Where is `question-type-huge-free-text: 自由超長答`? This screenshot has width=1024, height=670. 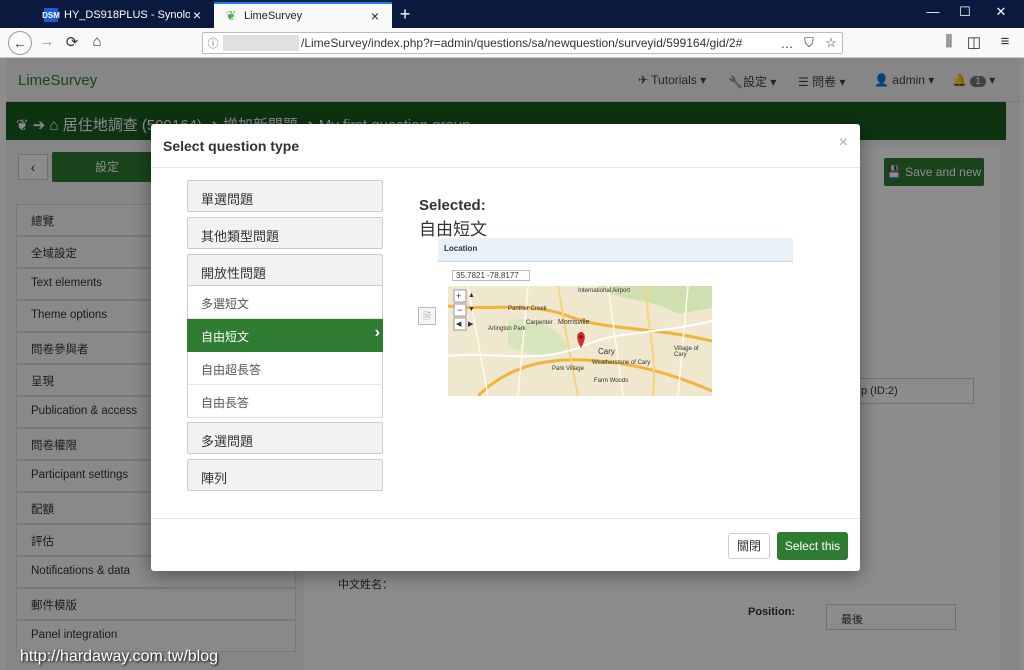 question-type-huge-free-text: 自由超長答 is located at coordinates (285, 368).